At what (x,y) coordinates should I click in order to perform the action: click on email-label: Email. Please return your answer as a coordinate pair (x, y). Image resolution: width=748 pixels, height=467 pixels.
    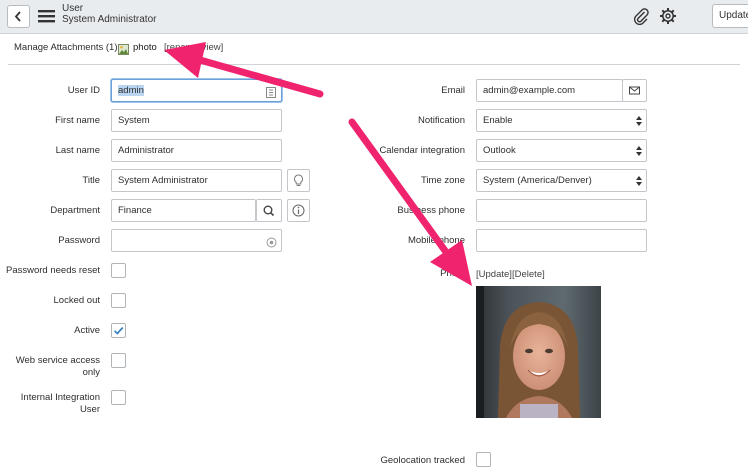
    Looking at the image, I should click on (453, 90).